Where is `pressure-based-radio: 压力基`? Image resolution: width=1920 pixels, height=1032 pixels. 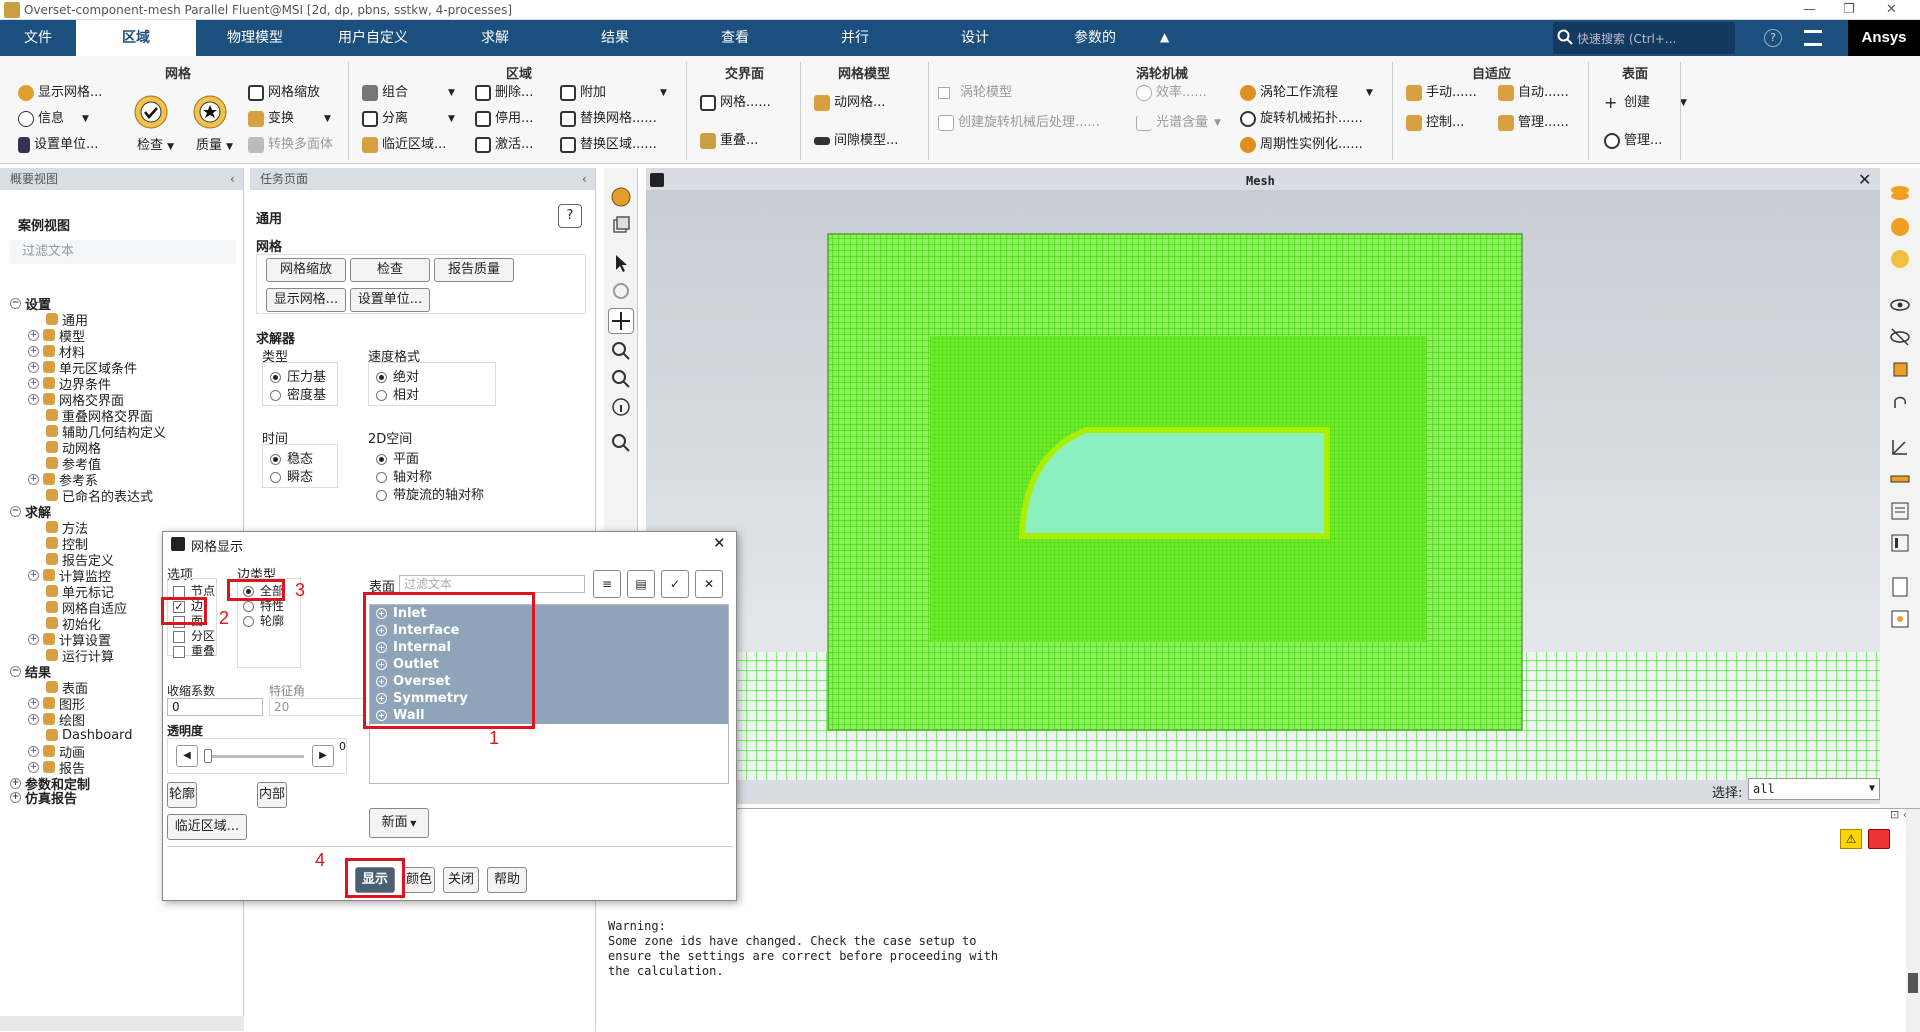
pressure-based-radio: 压力基 is located at coordinates (298, 375).